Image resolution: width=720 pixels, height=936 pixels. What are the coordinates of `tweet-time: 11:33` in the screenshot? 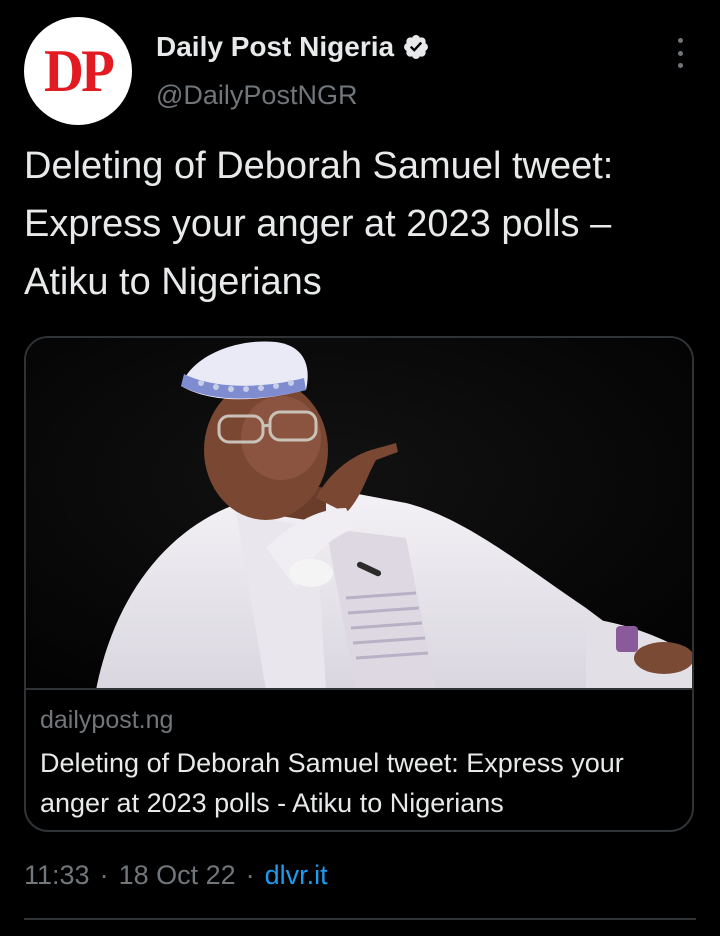 It's located at (57, 875).